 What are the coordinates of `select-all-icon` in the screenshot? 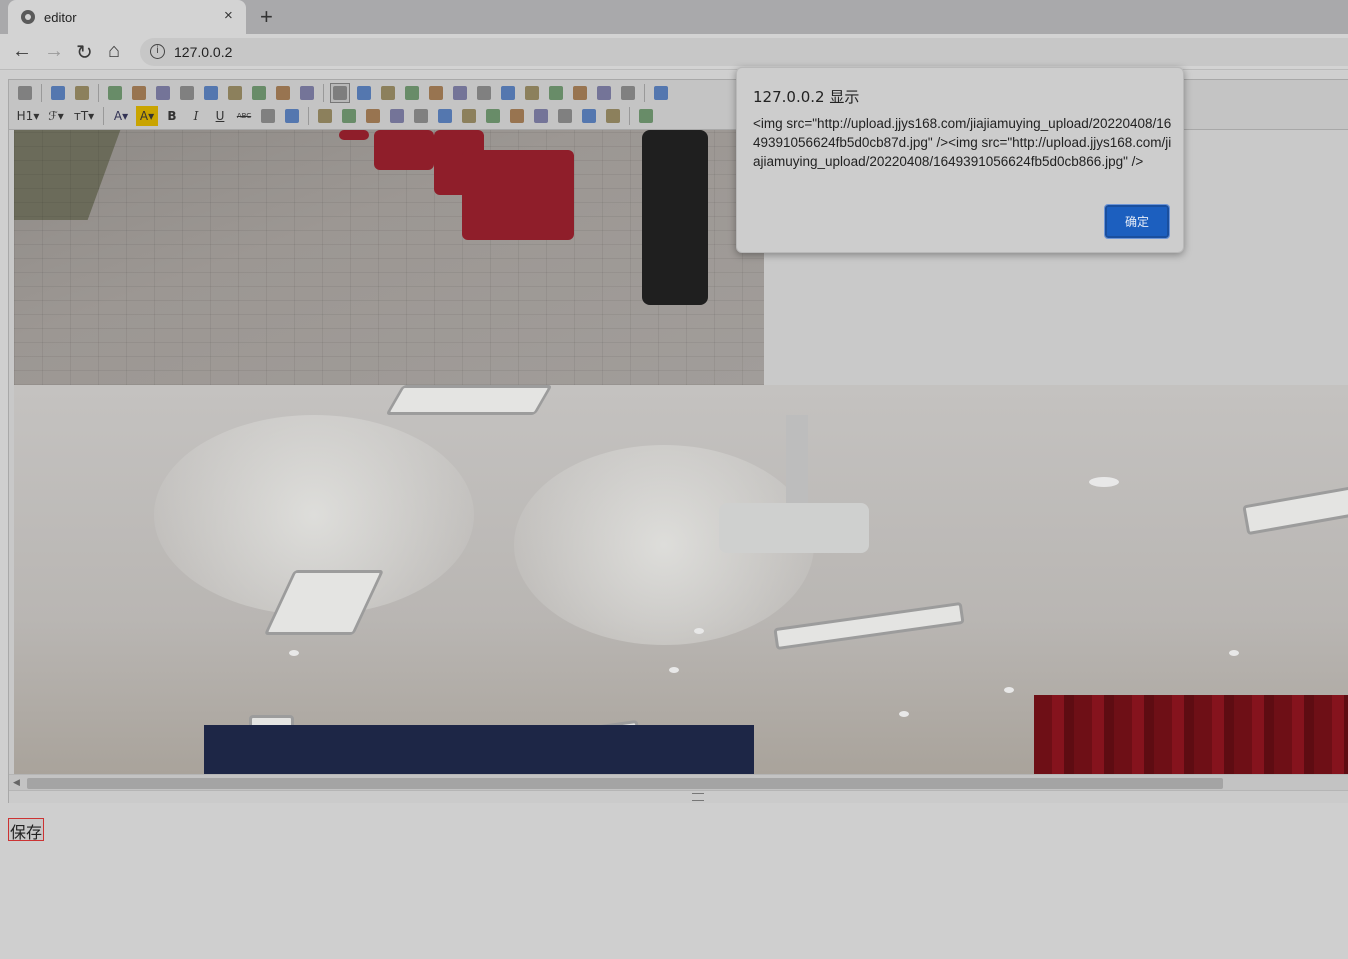 It's located at (604, 93).